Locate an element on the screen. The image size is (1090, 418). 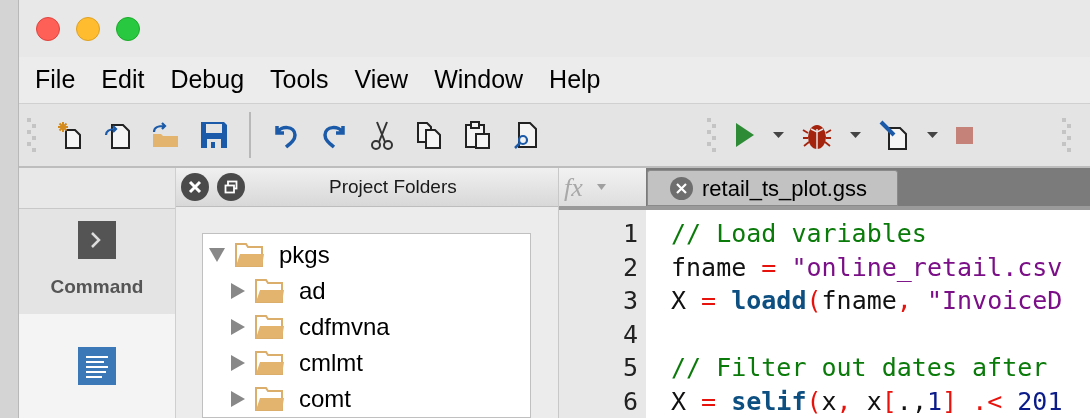
menu-item: View is located at coordinates (381, 80).